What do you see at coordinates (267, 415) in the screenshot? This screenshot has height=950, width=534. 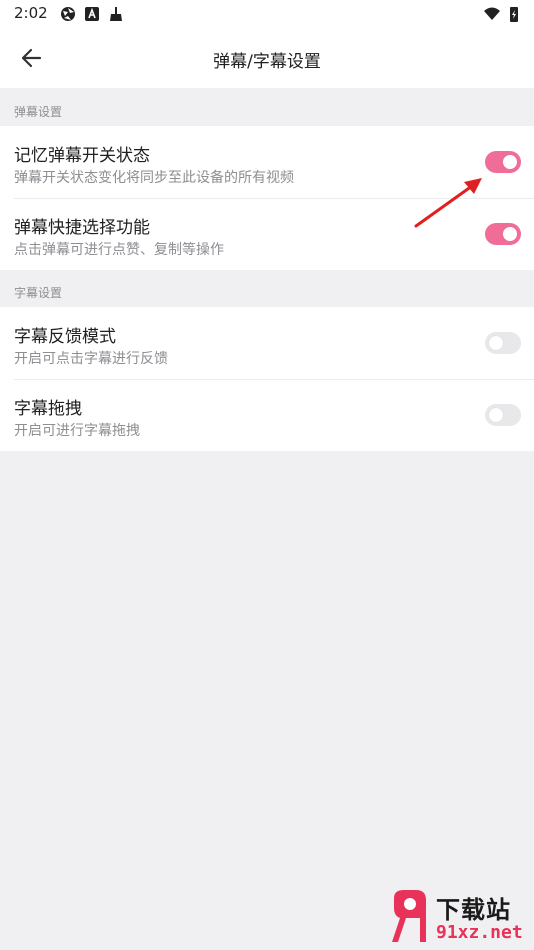 I see `setting-row-subtitle-drag: 字幕拖拽 开启可进行字幕拖拽` at bounding box center [267, 415].